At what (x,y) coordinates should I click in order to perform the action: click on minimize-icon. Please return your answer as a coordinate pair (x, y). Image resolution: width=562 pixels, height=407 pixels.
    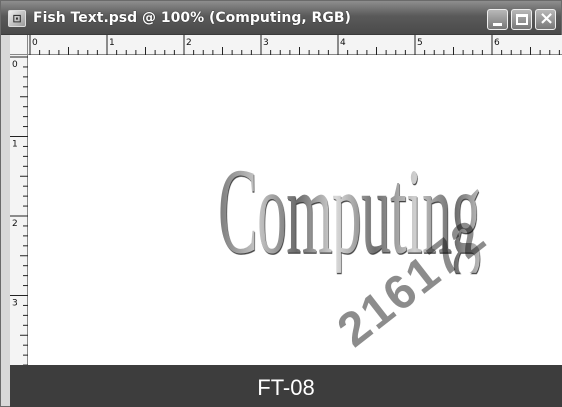
    Looking at the image, I should click on (497, 24).